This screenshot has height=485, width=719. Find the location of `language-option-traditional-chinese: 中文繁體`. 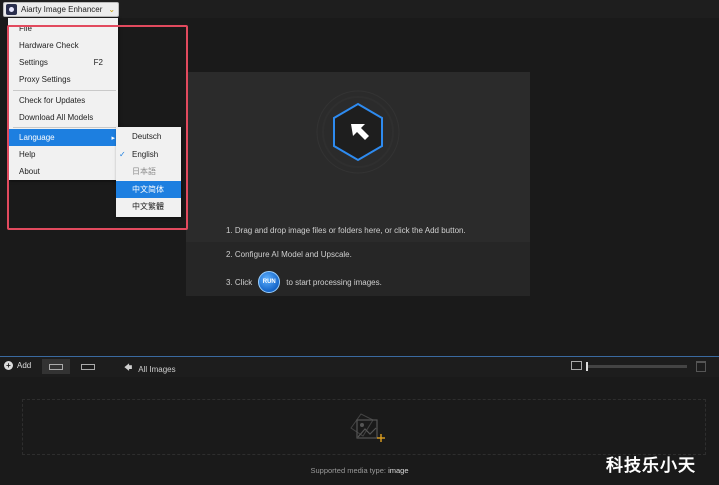

language-option-traditional-chinese: 中文繁體 is located at coordinates (148, 206).